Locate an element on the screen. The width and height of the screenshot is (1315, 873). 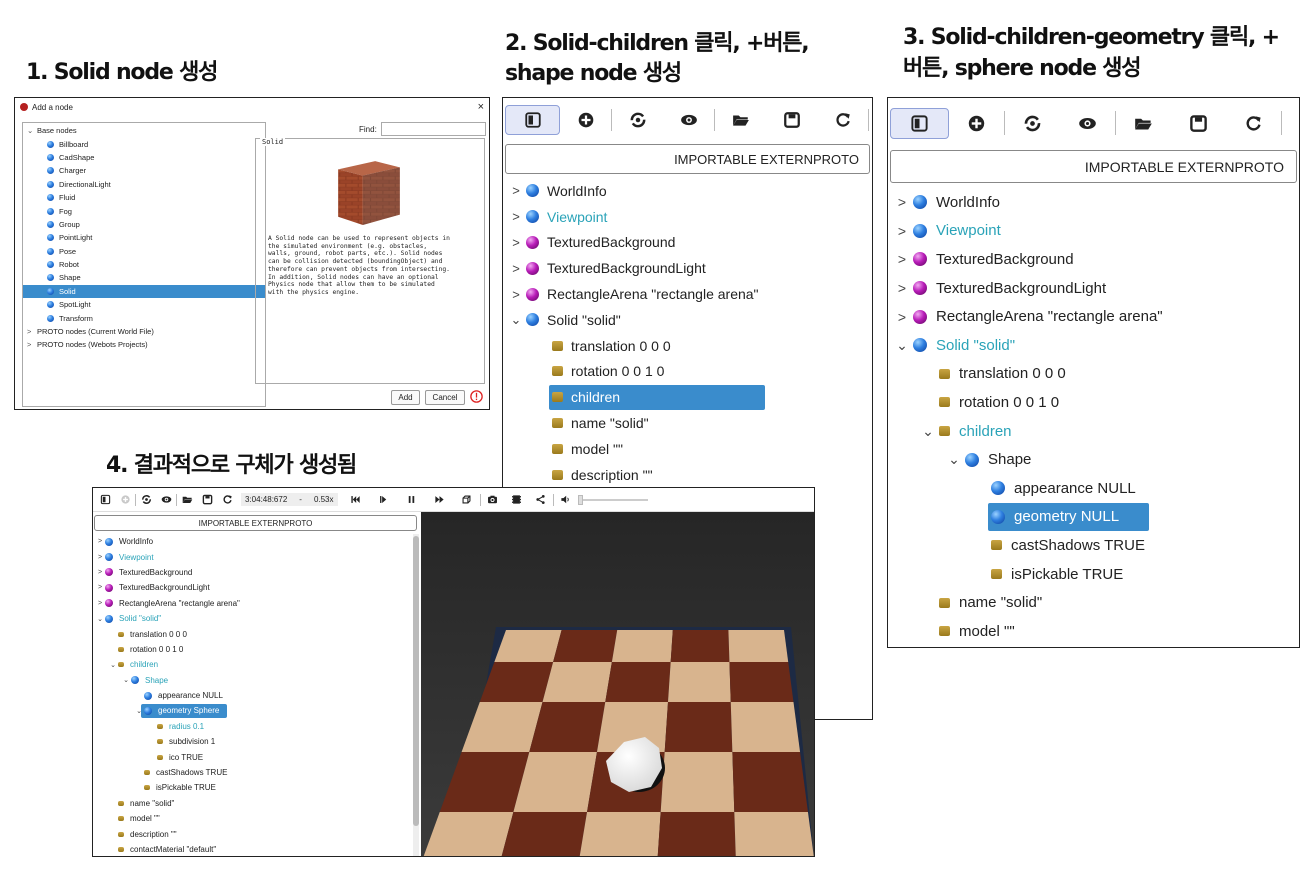
disabled-add-button is located at coordinates (125, 499).